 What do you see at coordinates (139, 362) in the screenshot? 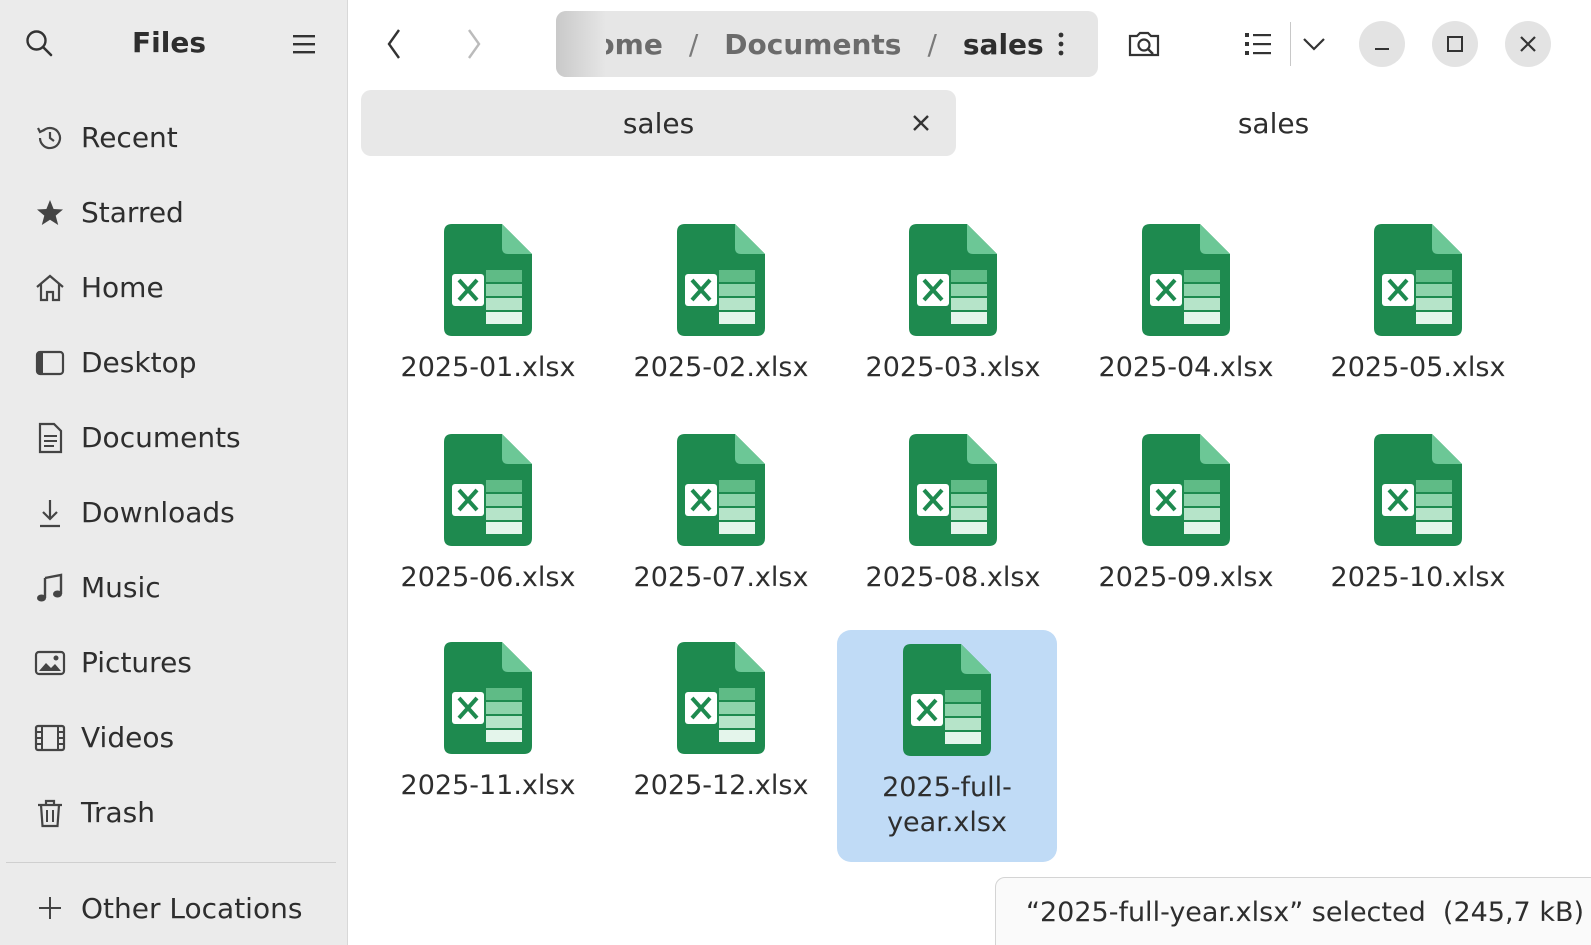
I see `sidebar-item-label: Desktop` at bounding box center [139, 362].